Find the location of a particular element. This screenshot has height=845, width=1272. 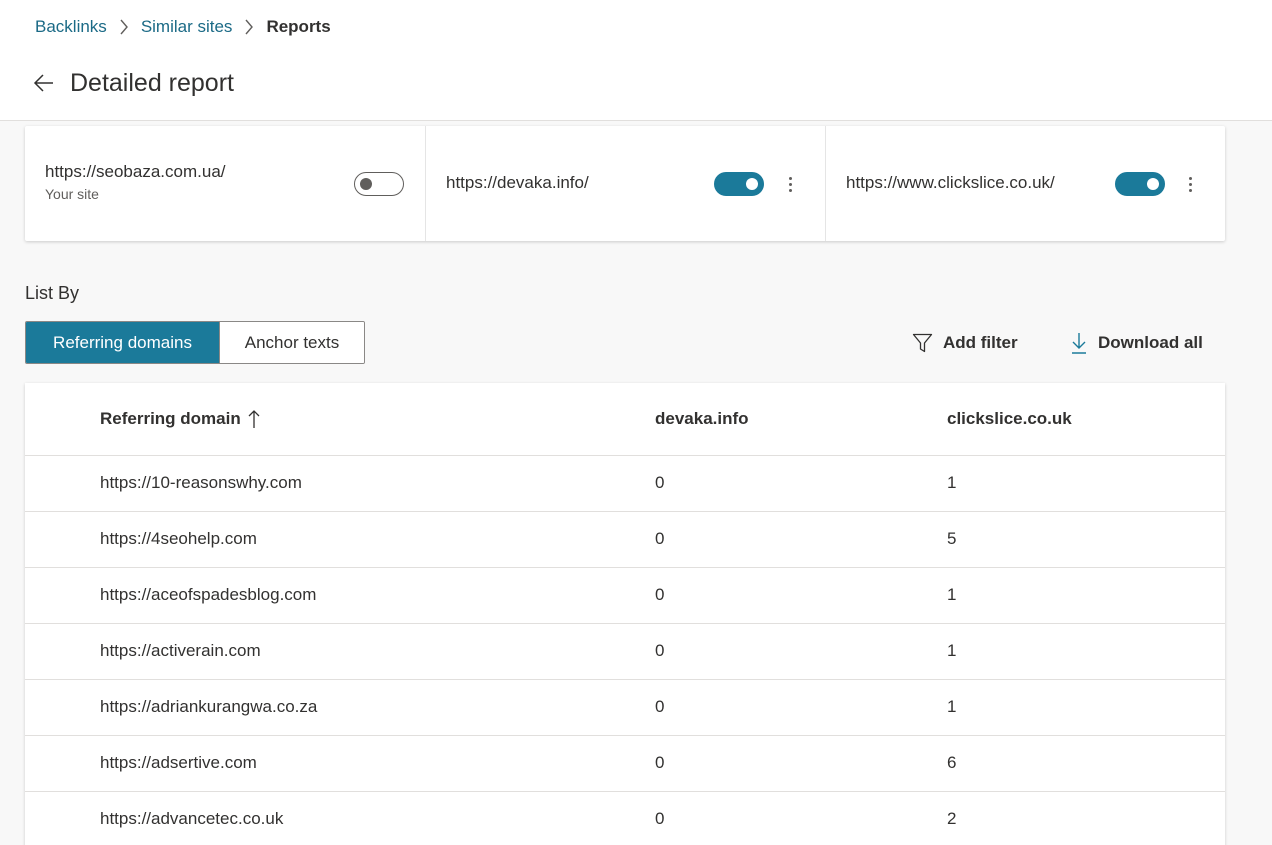

cell-referring-domain: https://4seohelp.com is located at coordinates (178, 538).